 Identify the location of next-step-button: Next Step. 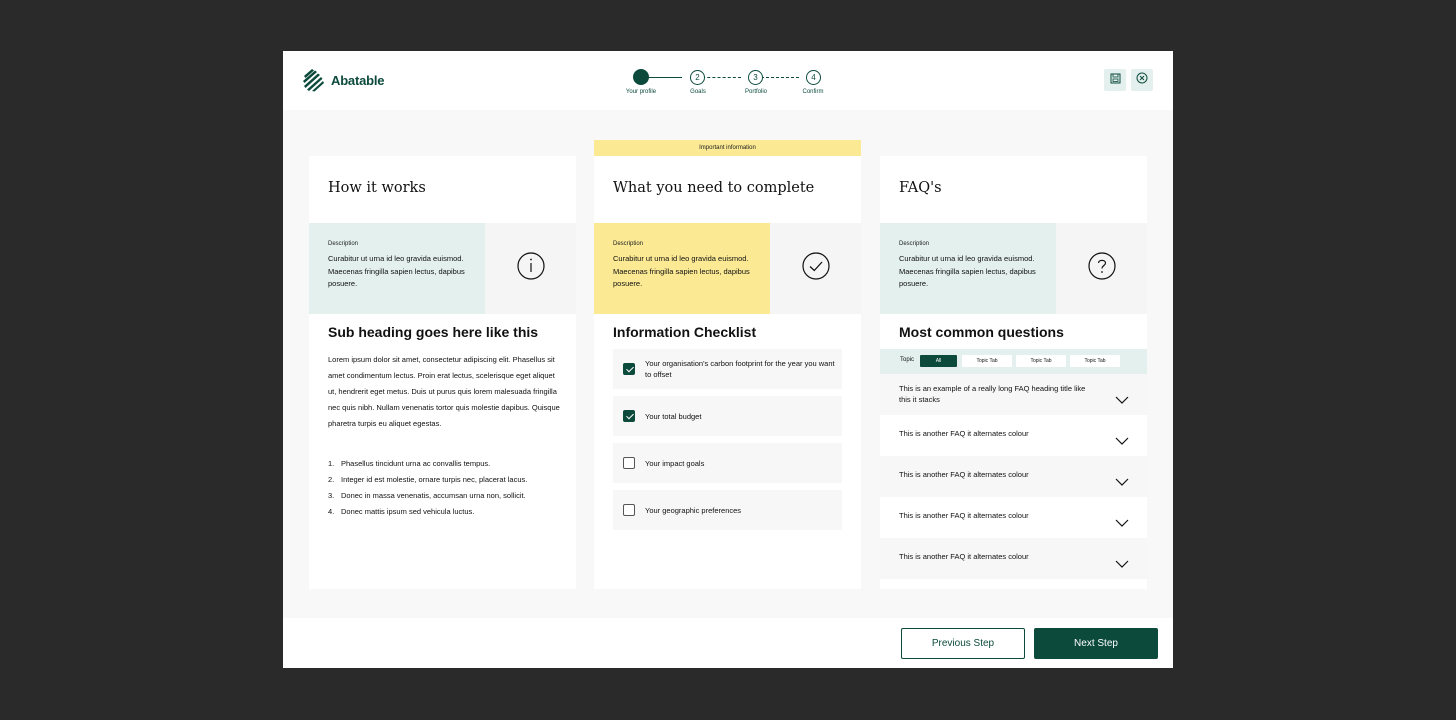
(1096, 643).